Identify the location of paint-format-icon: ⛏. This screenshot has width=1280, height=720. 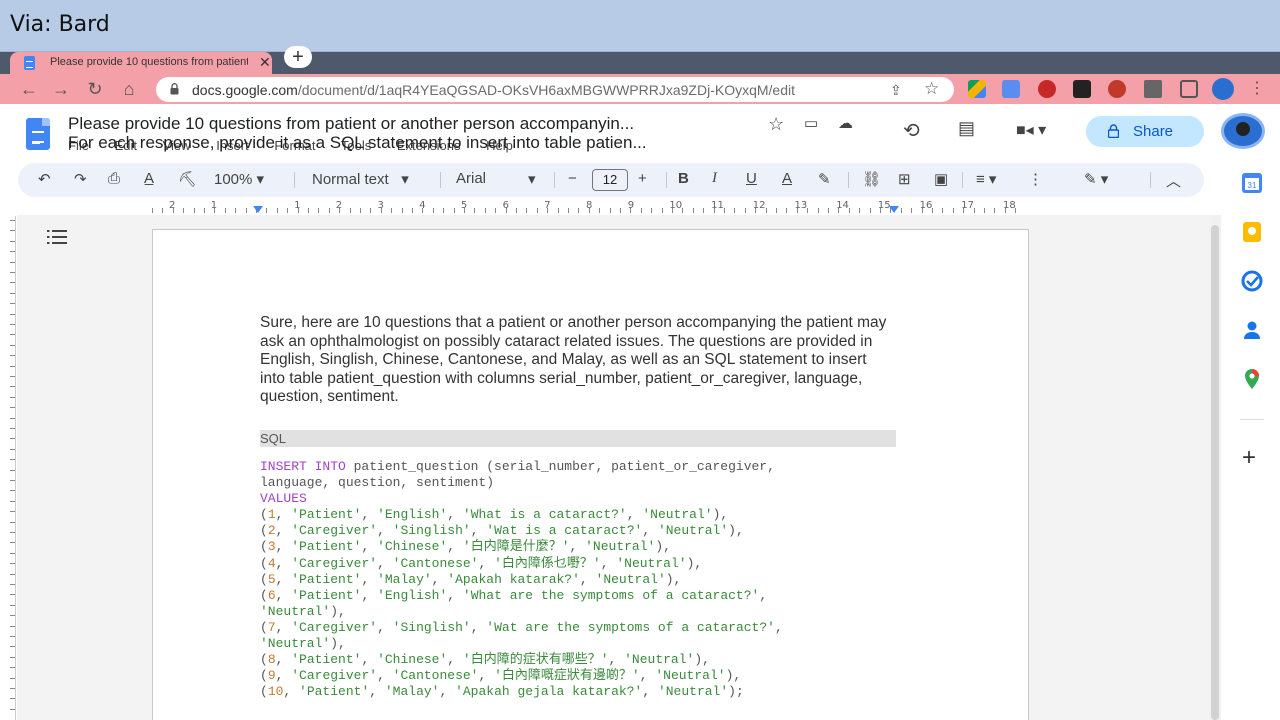
(187, 179).